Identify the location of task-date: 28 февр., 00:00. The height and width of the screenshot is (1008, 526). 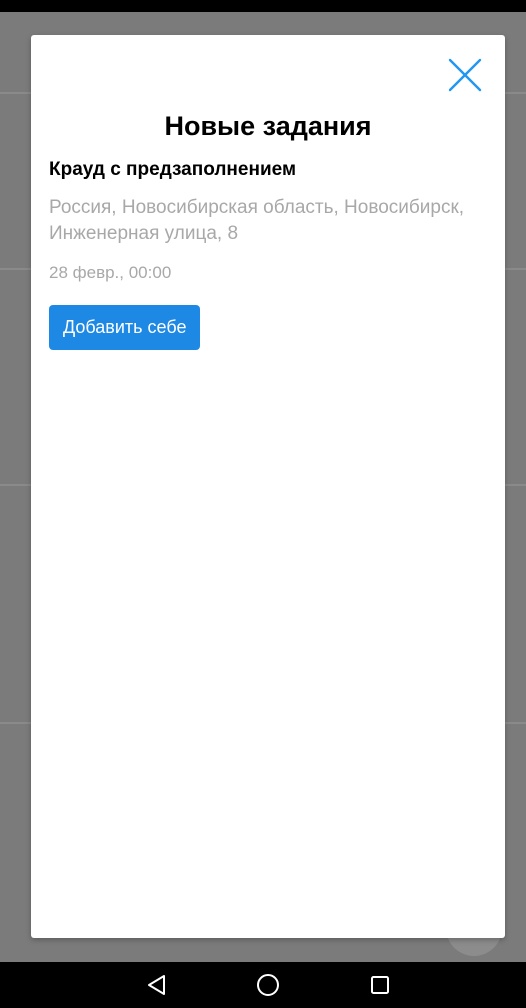
(110, 272).